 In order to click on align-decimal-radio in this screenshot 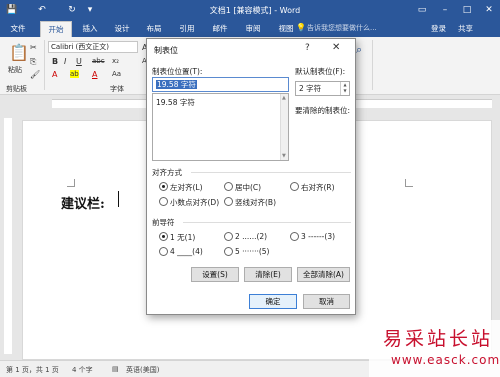, I will do `click(163, 201)`.